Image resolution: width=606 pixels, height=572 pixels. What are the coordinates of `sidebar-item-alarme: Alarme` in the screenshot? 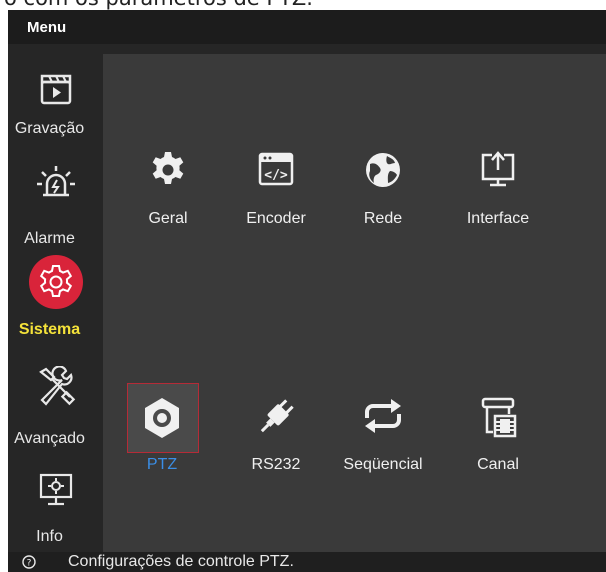 It's located at (55, 200).